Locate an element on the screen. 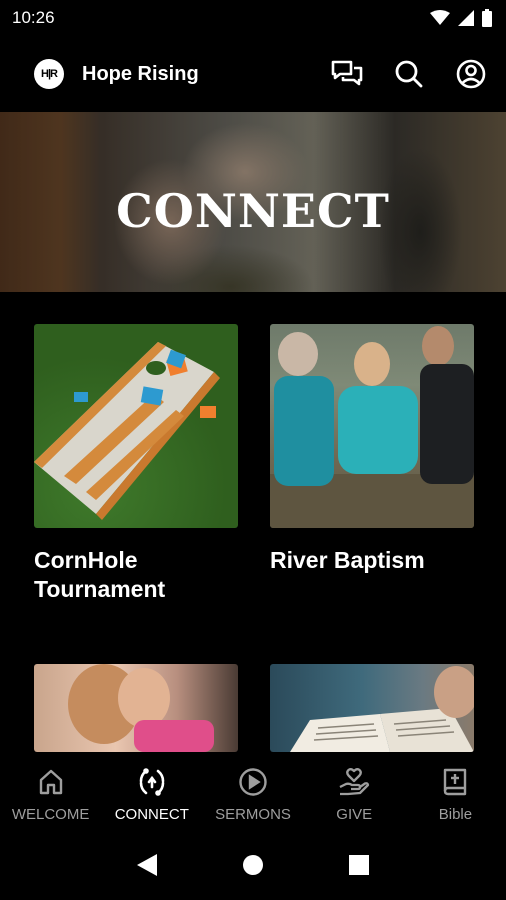  status-icons is located at coordinates (461, 18).